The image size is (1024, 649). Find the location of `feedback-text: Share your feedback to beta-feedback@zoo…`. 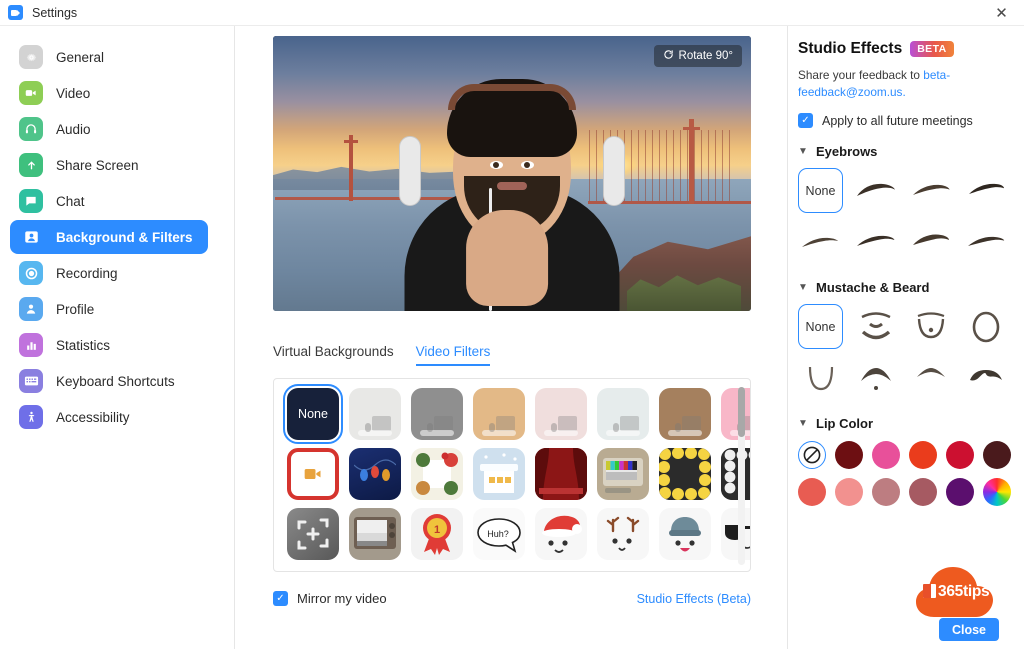

feedback-text: Share your feedback to beta-feedback@zoo… is located at coordinates (904, 84).